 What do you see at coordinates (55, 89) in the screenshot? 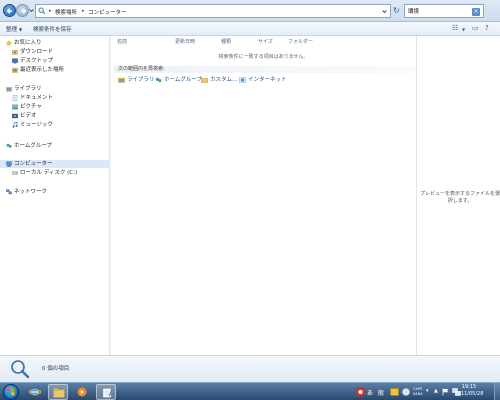
I see `nav-libraries: ライブラリ` at bounding box center [55, 89].